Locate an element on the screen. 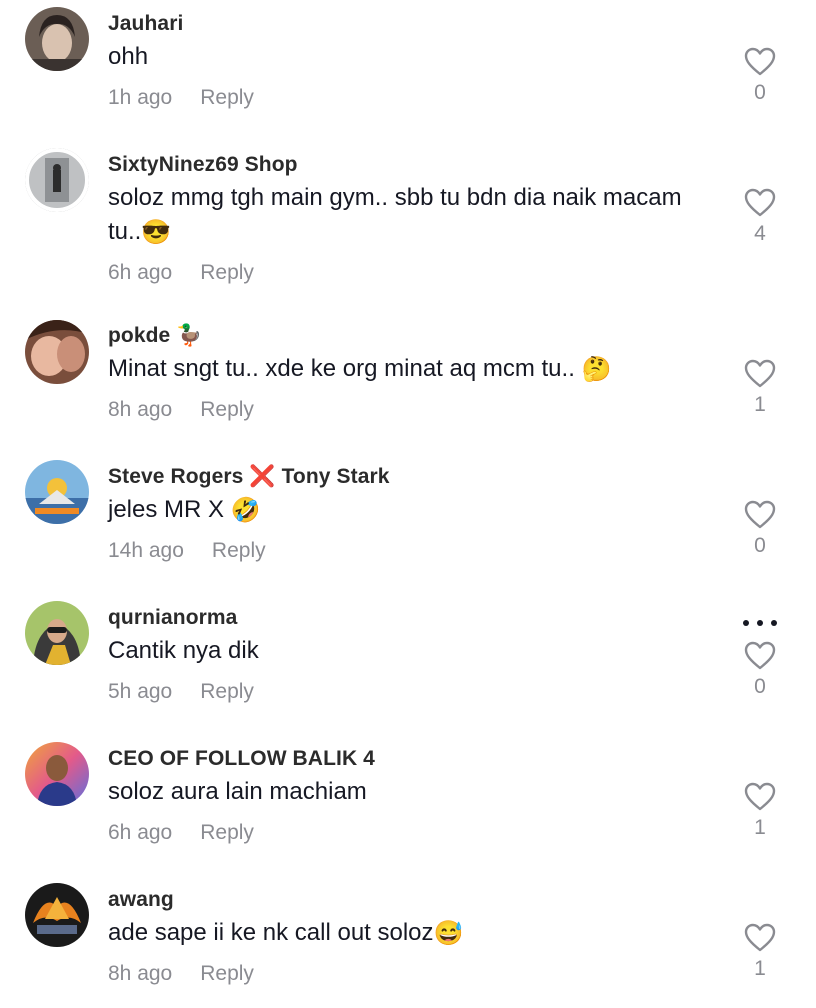 This screenshot has height=1008, width=816. comment-username: Steve Rogers ❌ Tony Stark is located at coordinates (249, 477).